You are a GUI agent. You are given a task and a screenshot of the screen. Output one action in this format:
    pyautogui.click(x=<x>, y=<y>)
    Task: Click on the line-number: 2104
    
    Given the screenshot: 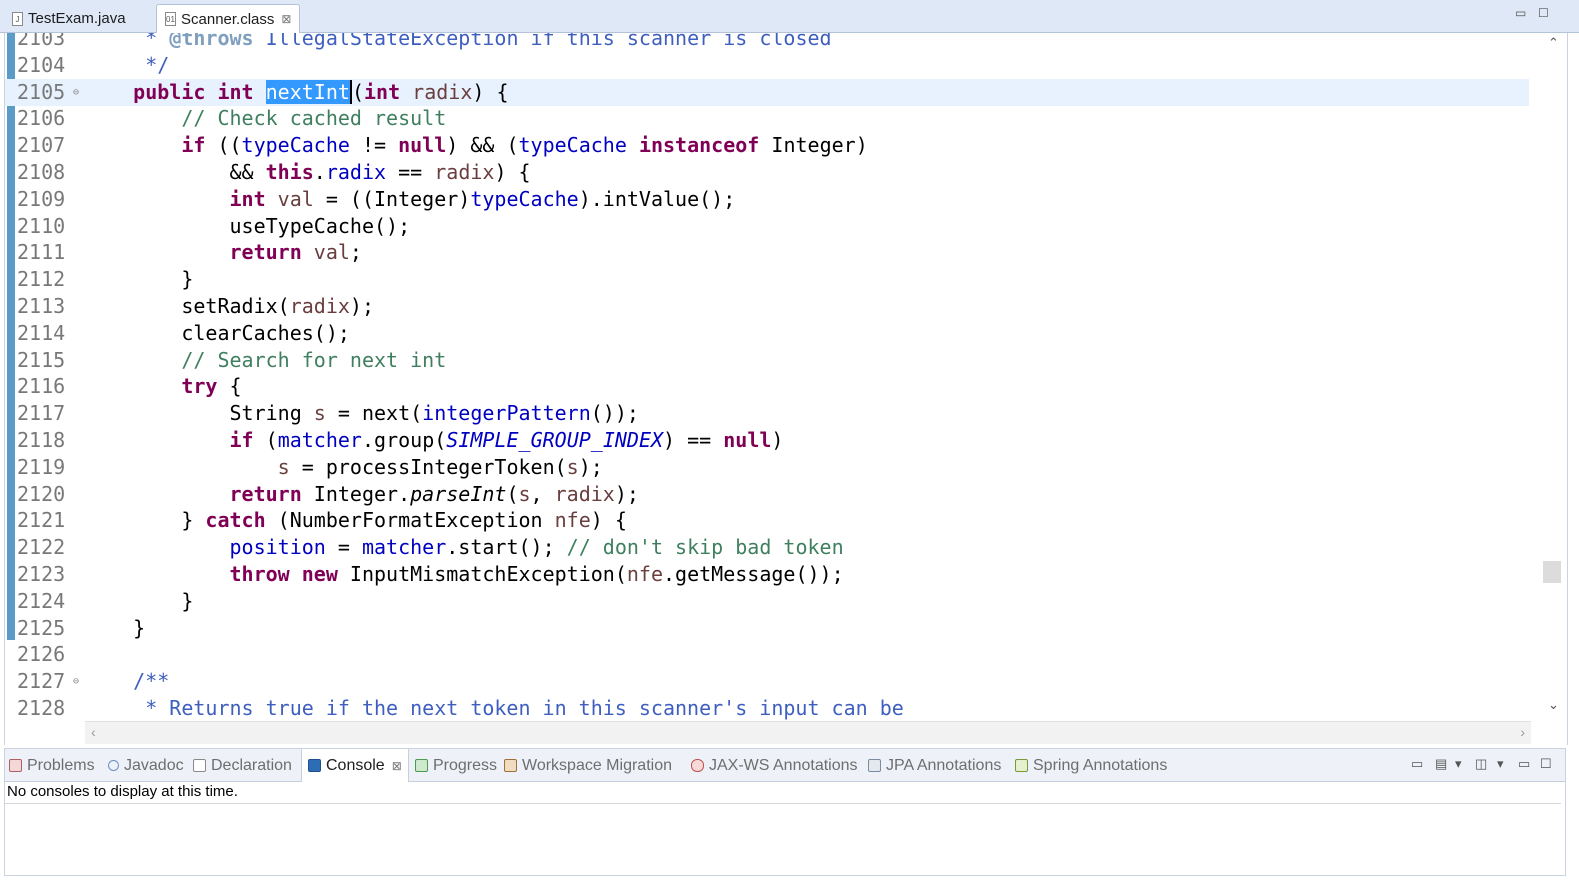 What is the action you would take?
    pyautogui.click(x=41, y=64)
    